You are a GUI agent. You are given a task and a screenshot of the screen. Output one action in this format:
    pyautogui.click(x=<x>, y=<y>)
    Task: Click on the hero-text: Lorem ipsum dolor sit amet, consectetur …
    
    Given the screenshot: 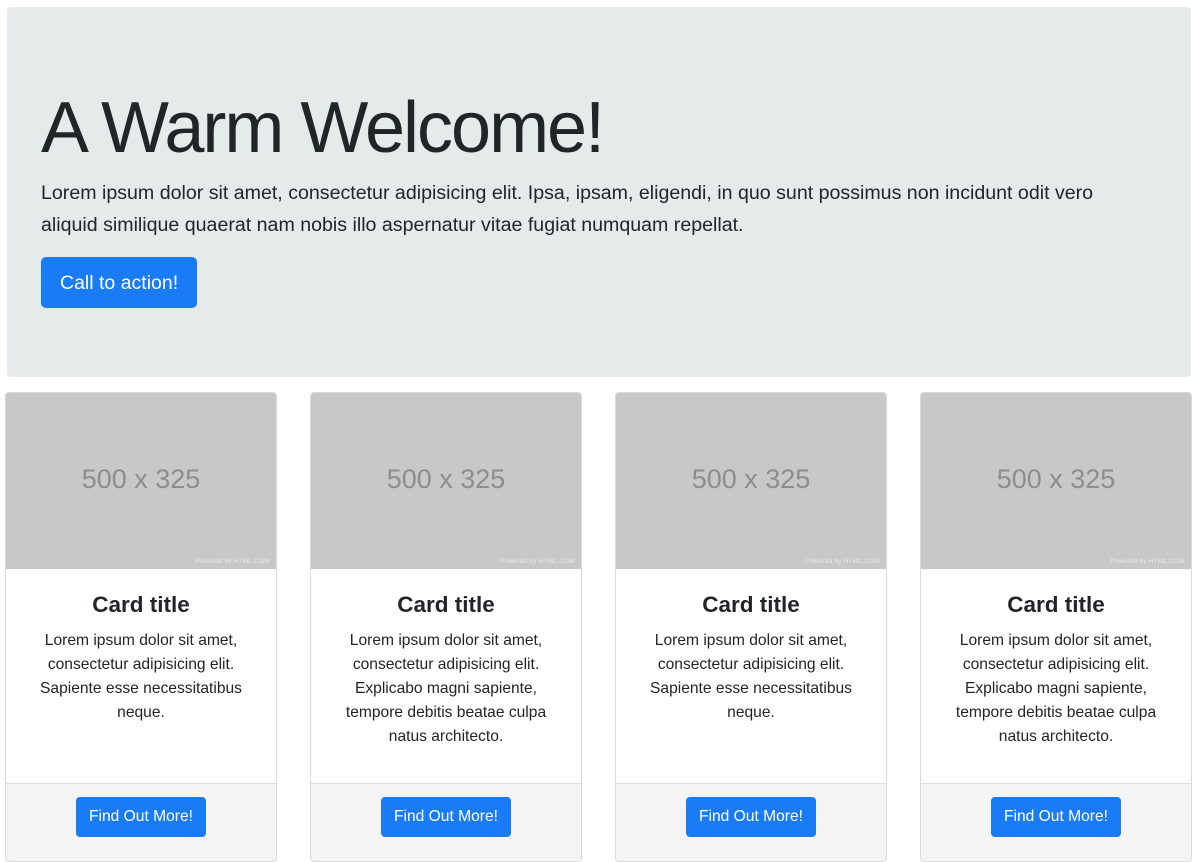 What is the action you would take?
    pyautogui.click(x=567, y=209)
    